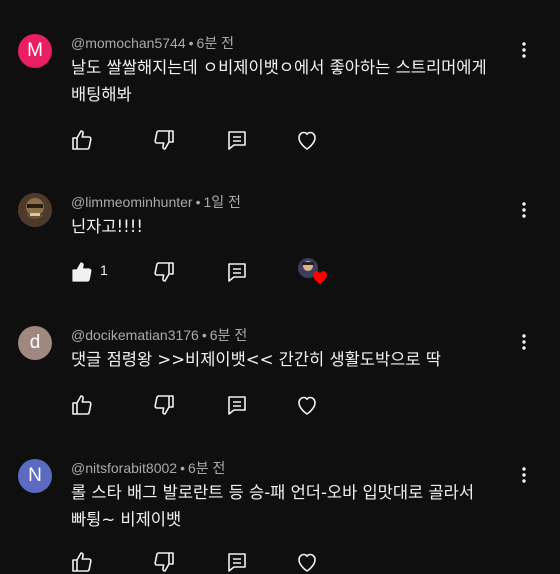 The height and width of the screenshot is (574, 560). What do you see at coordinates (128, 43) in the screenshot?
I see `author-name: @momochan5744` at bounding box center [128, 43].